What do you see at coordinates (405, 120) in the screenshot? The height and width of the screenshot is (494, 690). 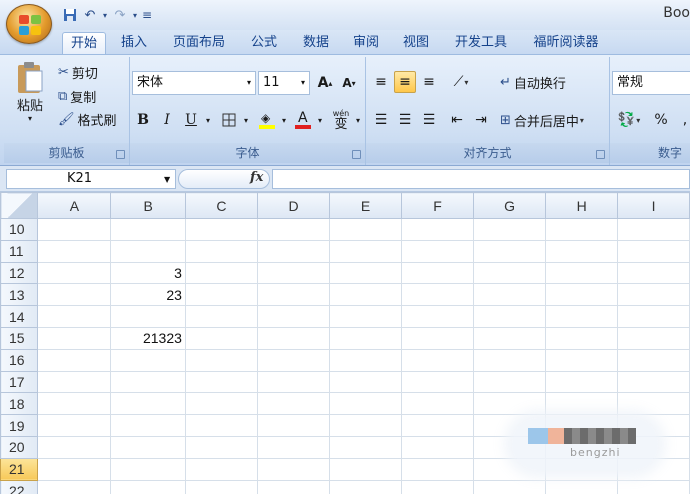 I see `align-center-button: ☰` at bounding box center [405, 120].